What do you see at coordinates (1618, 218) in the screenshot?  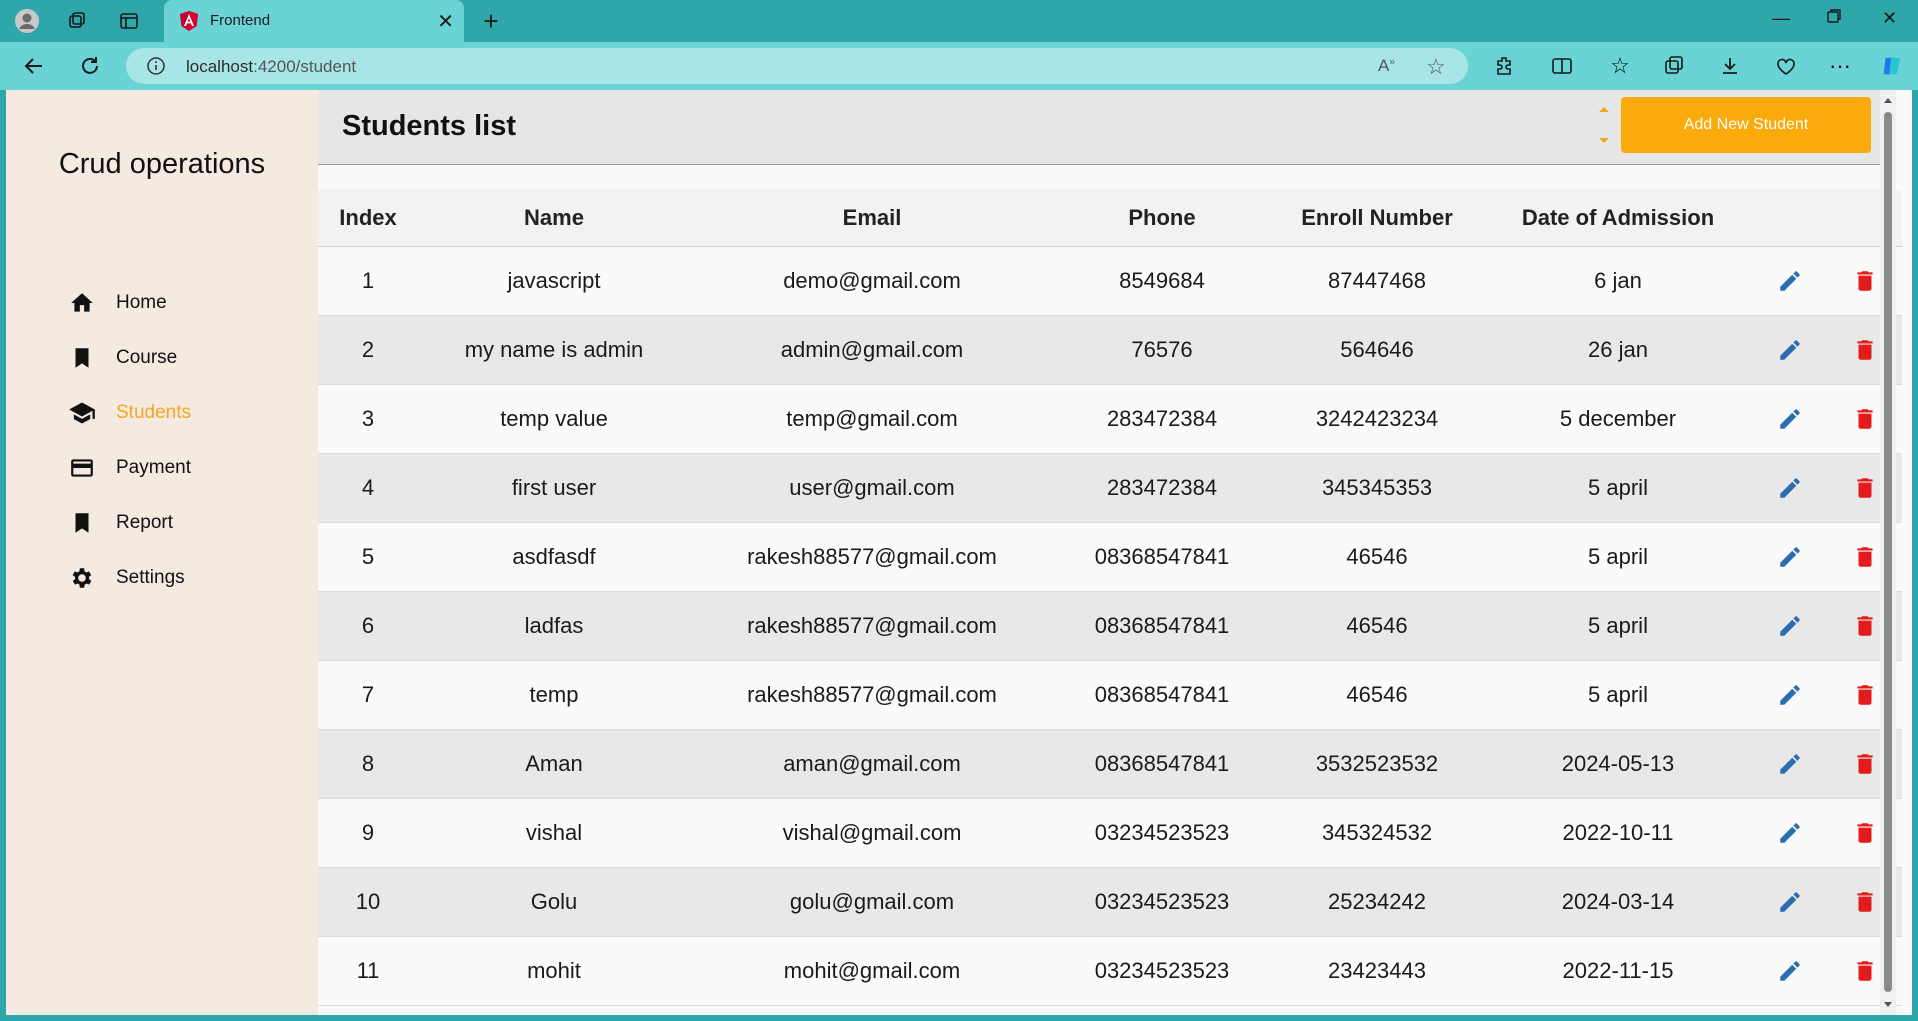 I see `column-header: Date of Admission` at bounding box center [1618, 218].